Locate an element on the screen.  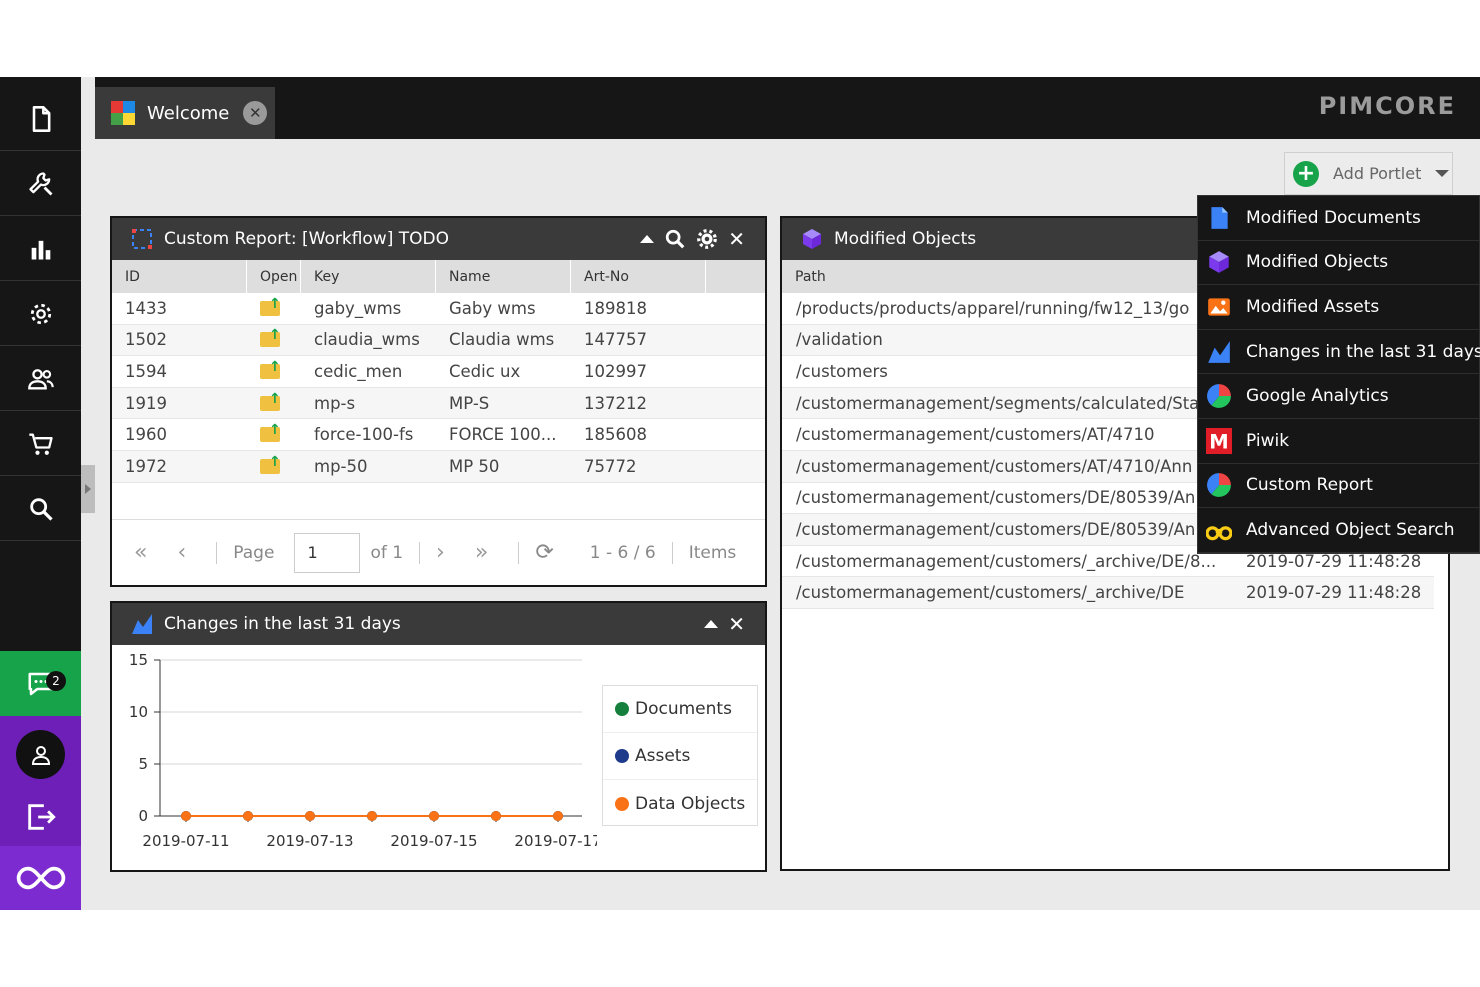
cell-art-no: 75772 is located at coordinates (610, 466).